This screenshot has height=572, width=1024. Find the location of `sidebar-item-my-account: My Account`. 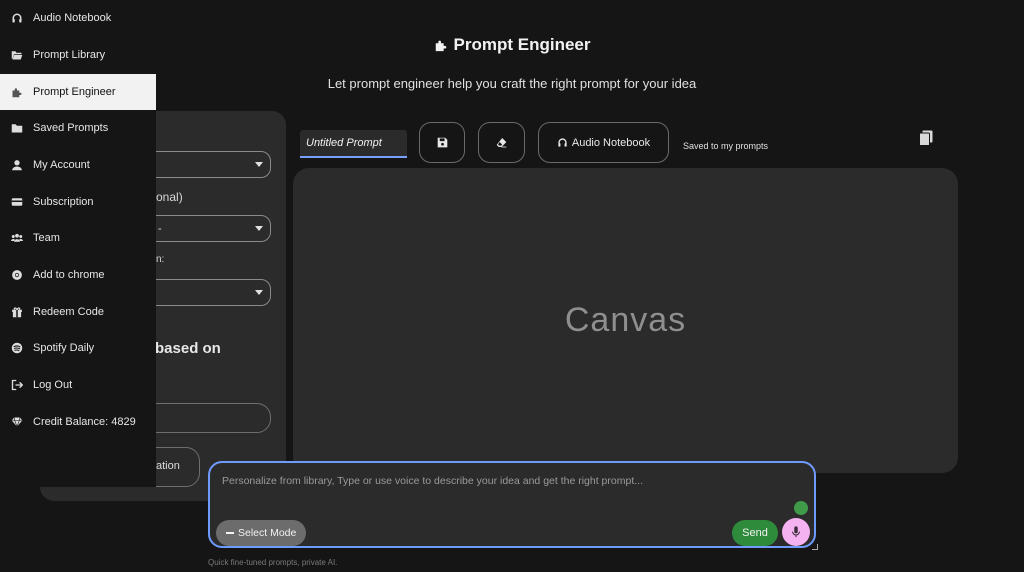

sidebar-item-my-account: My Account is located at coordinates (78, 165).